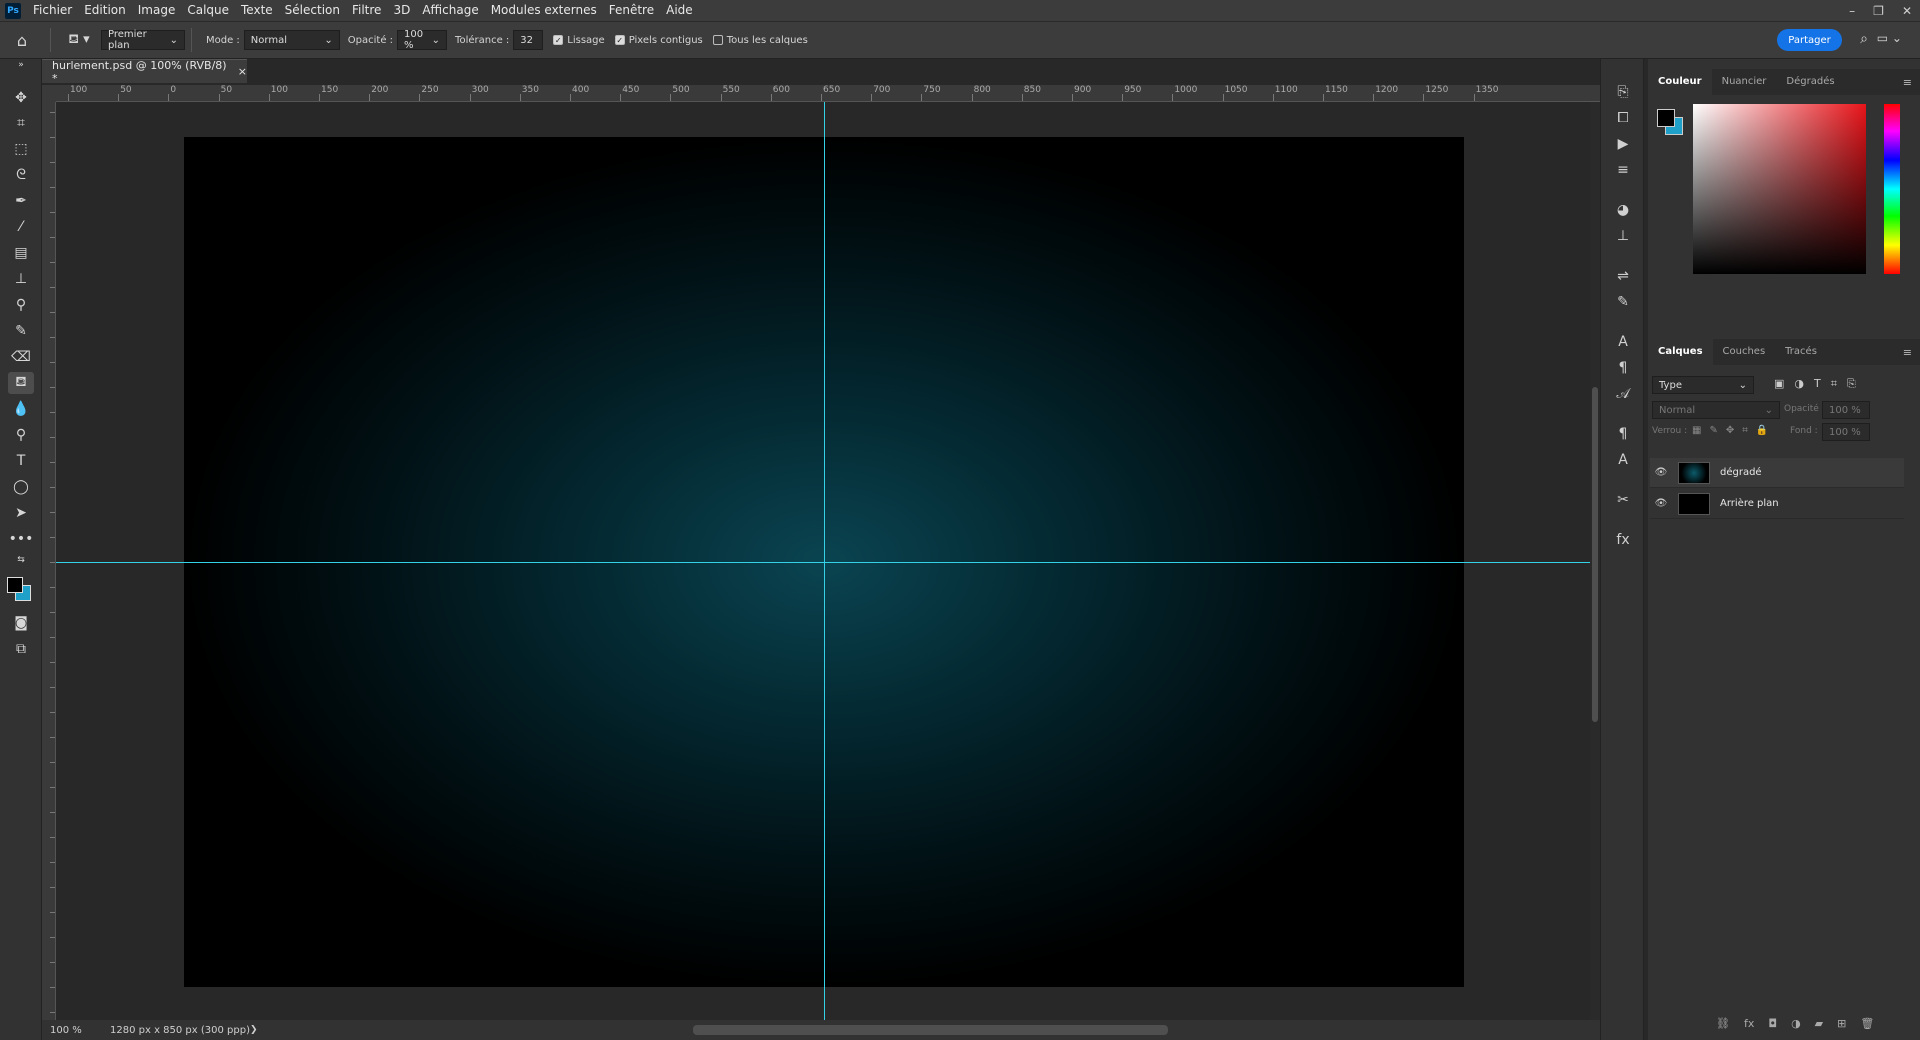 Image resolution: width=1920 pixels, height=1040 pixels. Describe the element at coordinates (930, 1030) in the screenshot. I see `horizontal-scroll-thumb` at that location.